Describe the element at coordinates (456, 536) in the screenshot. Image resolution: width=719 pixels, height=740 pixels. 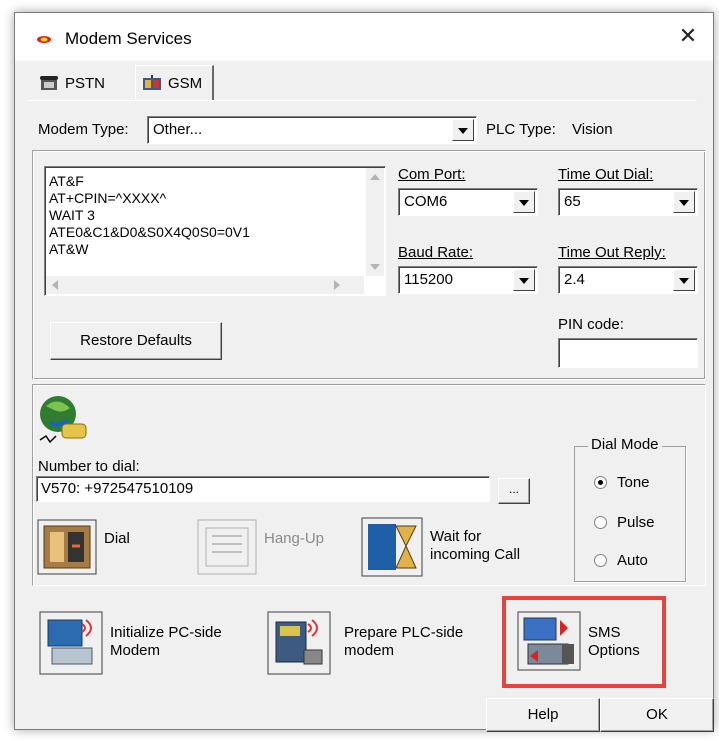
I see `wait-label-line1: Wait for` at that location.